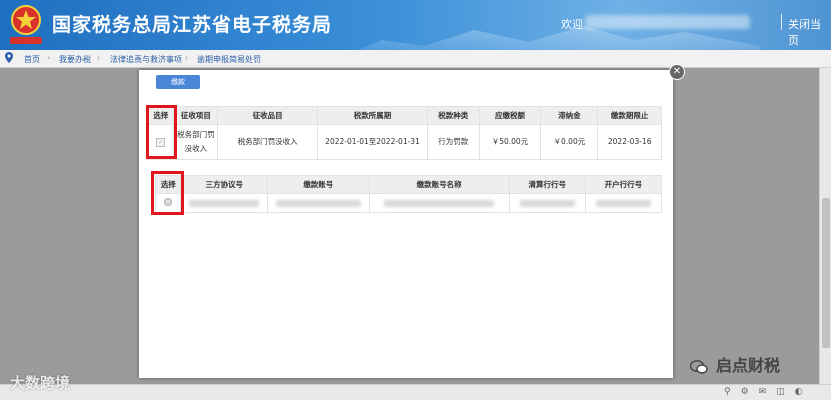 This screenshot has height=400, width=831. What do you see at coordinates (40, 383) in the screenshot?
I see `watermark-left: 大数跨境` at bounding box center [40, 383].